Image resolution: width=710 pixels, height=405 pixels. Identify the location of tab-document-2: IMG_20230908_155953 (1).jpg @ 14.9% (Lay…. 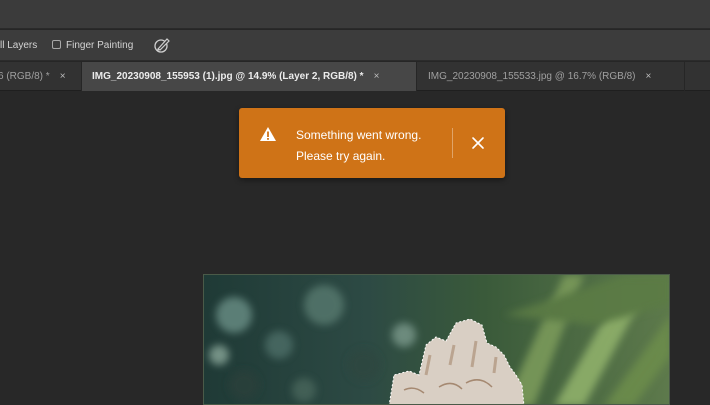
(249, 76).